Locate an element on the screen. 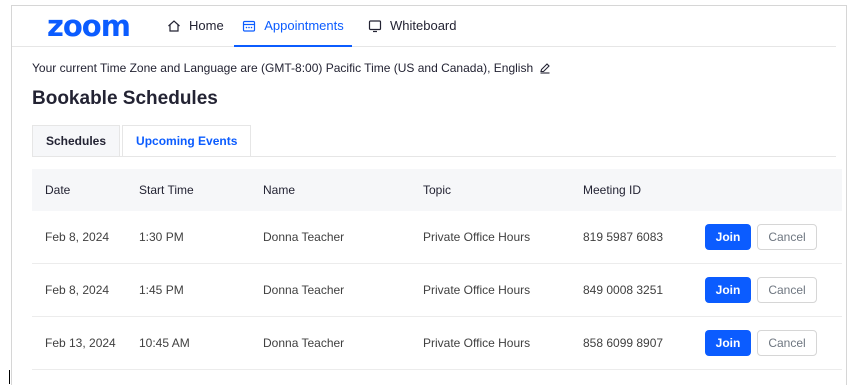 This screenshot has width=851, height=392. top-nav: zoom Home Appointments Whiteboard is located at coordinates (424, 26).